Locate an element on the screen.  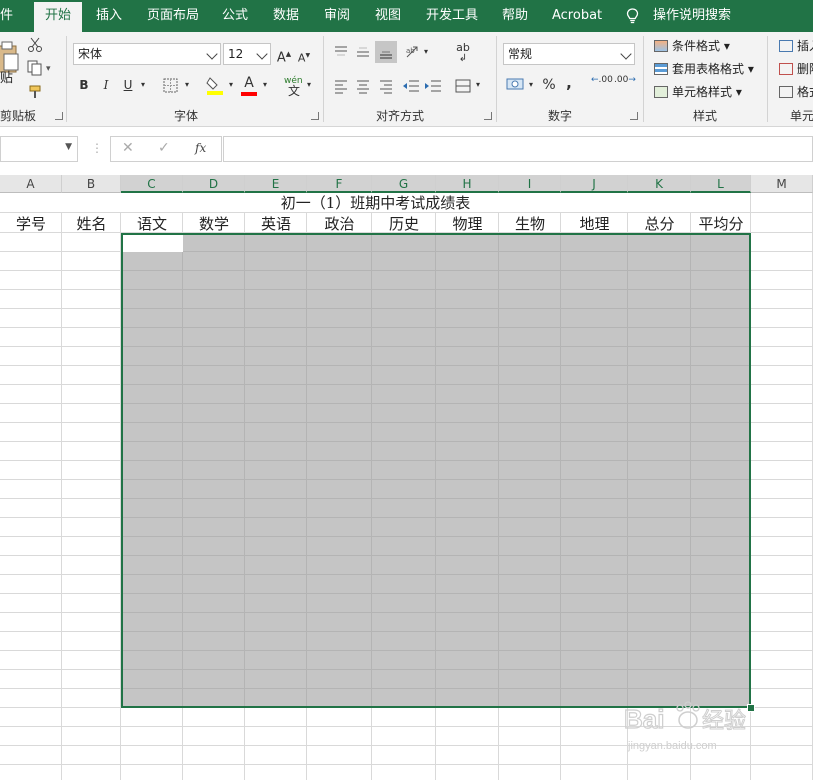
header-cell: 地理 is located at coordinates (594, 223).